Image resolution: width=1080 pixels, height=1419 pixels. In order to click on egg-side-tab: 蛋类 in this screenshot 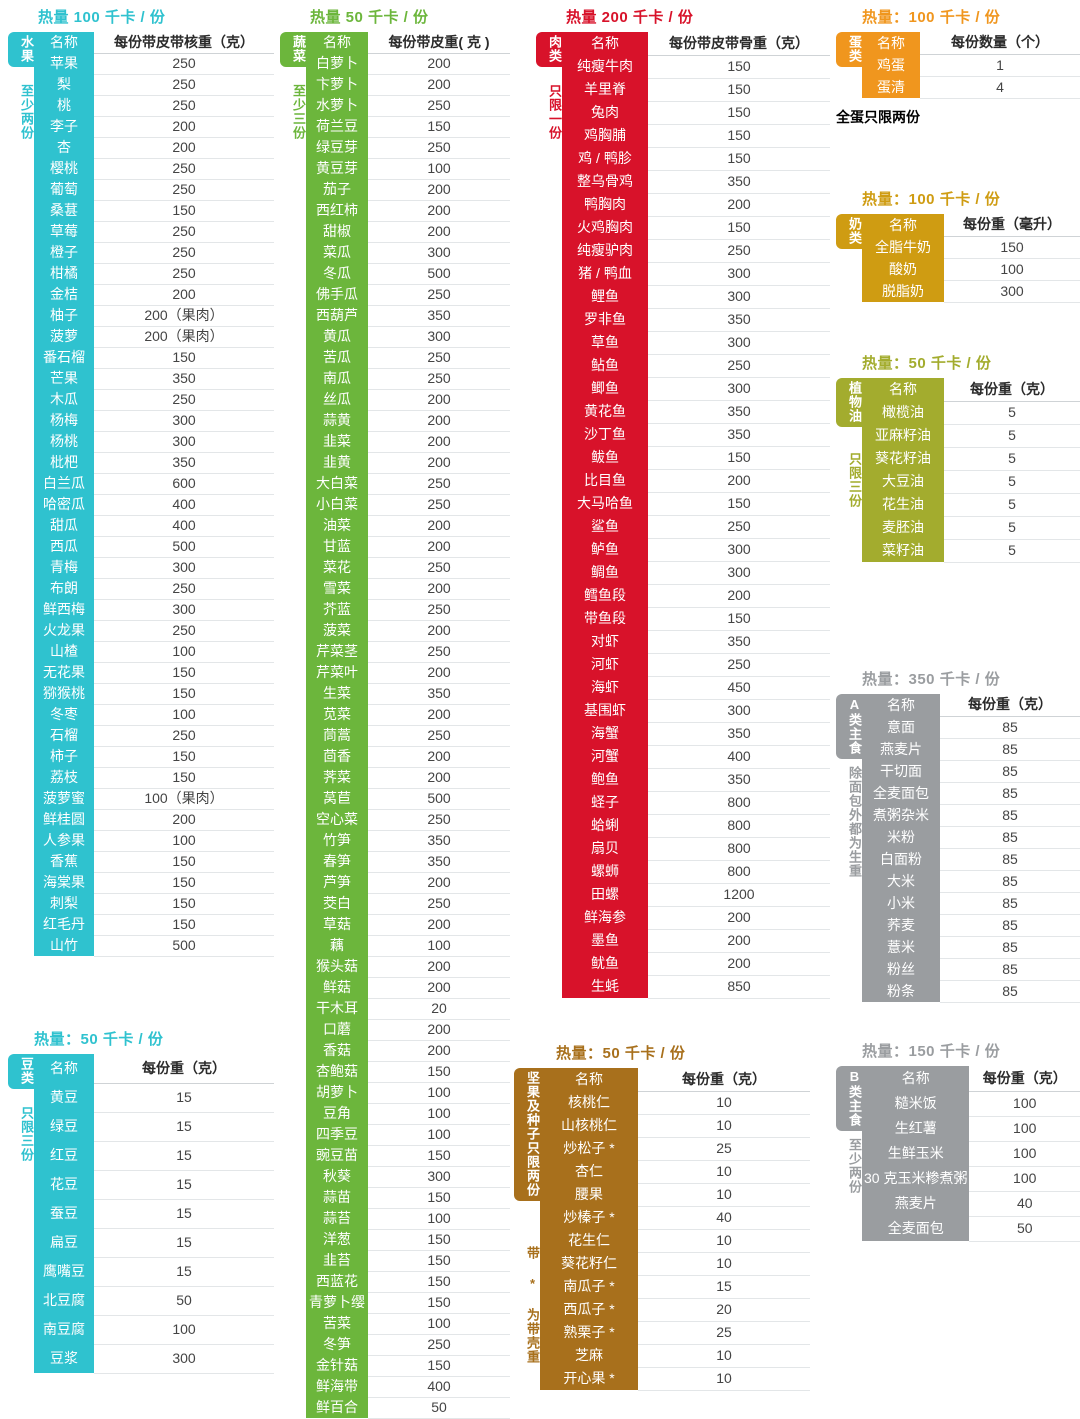, I will do `click(849, 65)`.